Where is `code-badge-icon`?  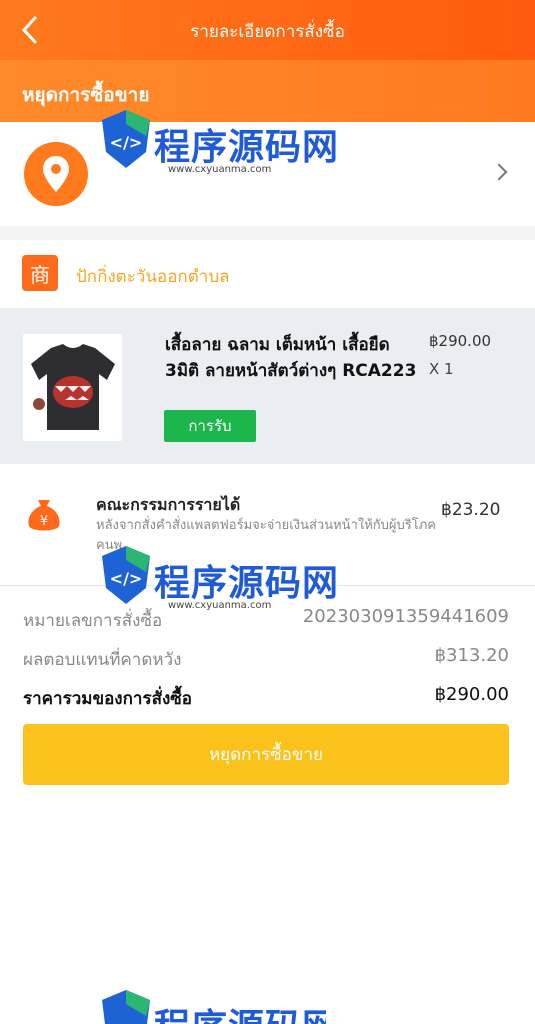 code-badge-icon is located at coordinates (126, 1007).